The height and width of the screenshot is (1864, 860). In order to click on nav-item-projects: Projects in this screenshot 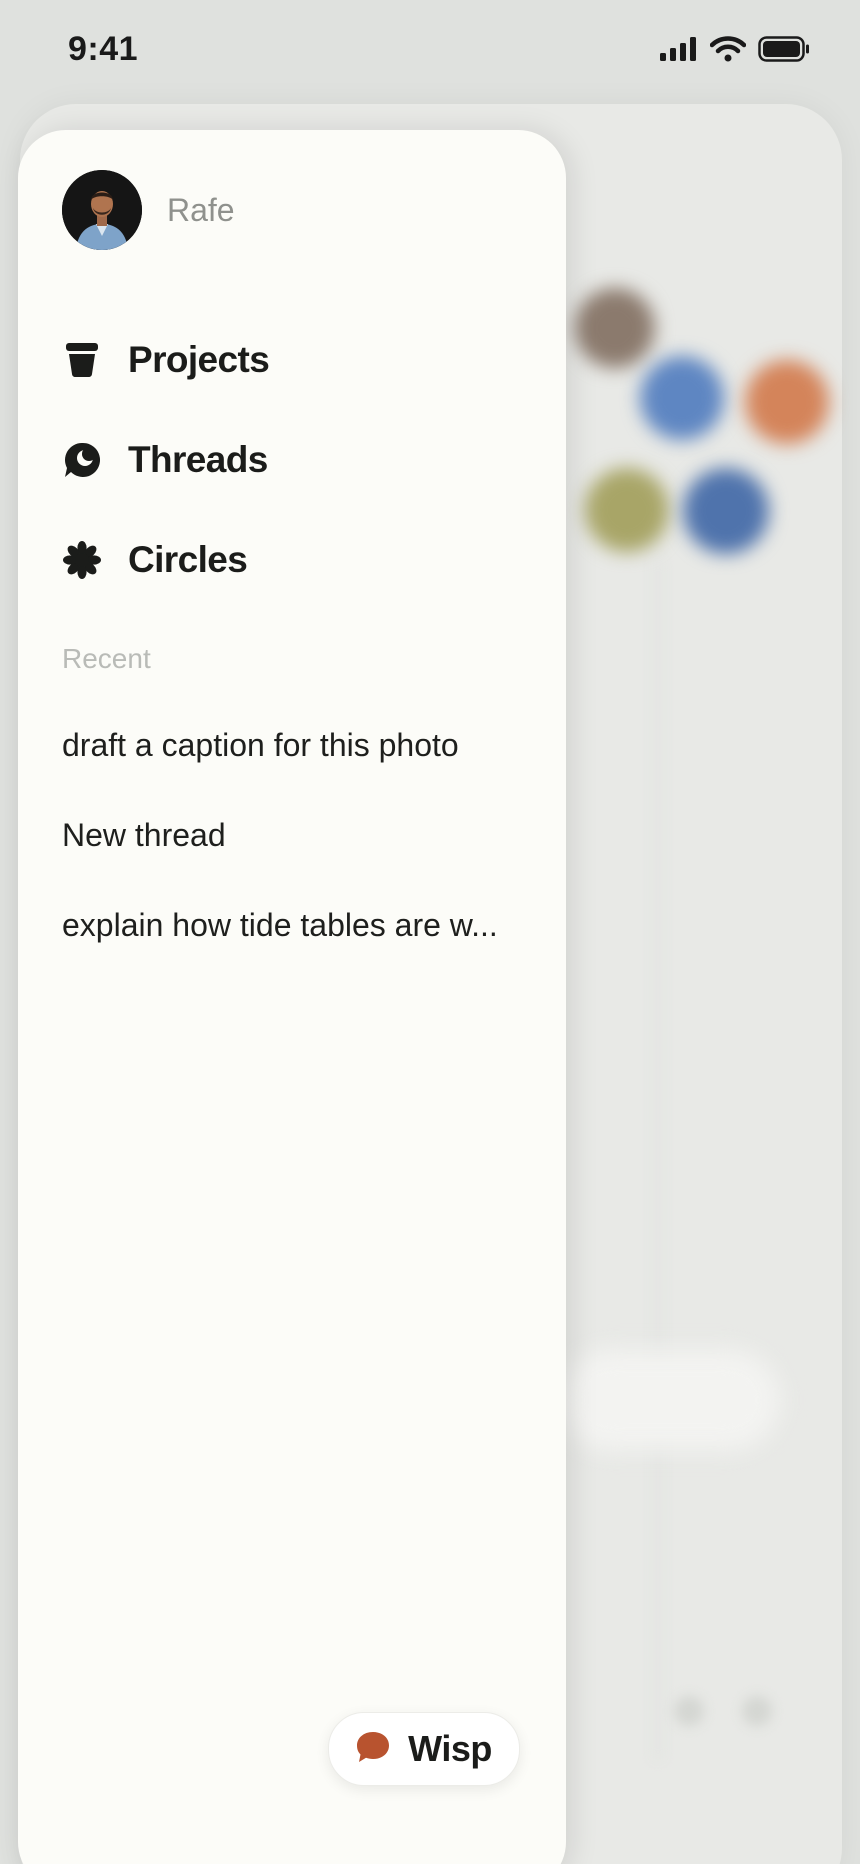, I will do `click(166, 360)`.